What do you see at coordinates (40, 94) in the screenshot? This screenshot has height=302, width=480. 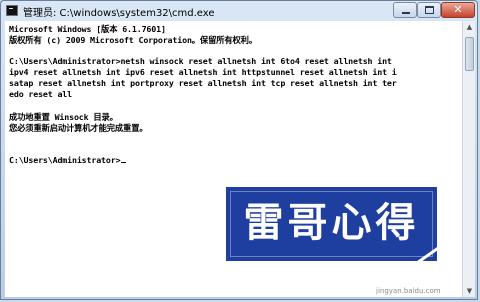 I see `console-line: edo reset all` at bounding box center [40, 94].